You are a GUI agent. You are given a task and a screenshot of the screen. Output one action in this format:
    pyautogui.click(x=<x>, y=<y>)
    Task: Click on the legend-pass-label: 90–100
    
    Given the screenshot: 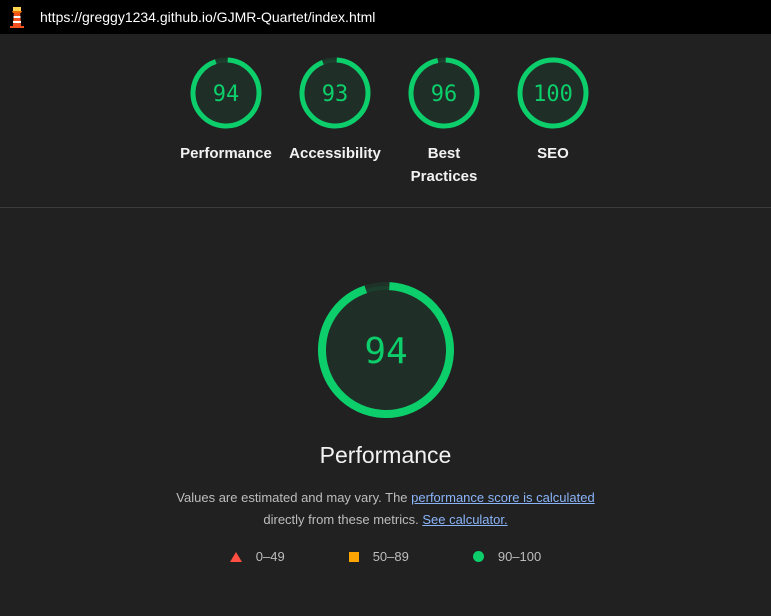 What is the action you would take?
    pyautogui.click(x=519, y=556)
    